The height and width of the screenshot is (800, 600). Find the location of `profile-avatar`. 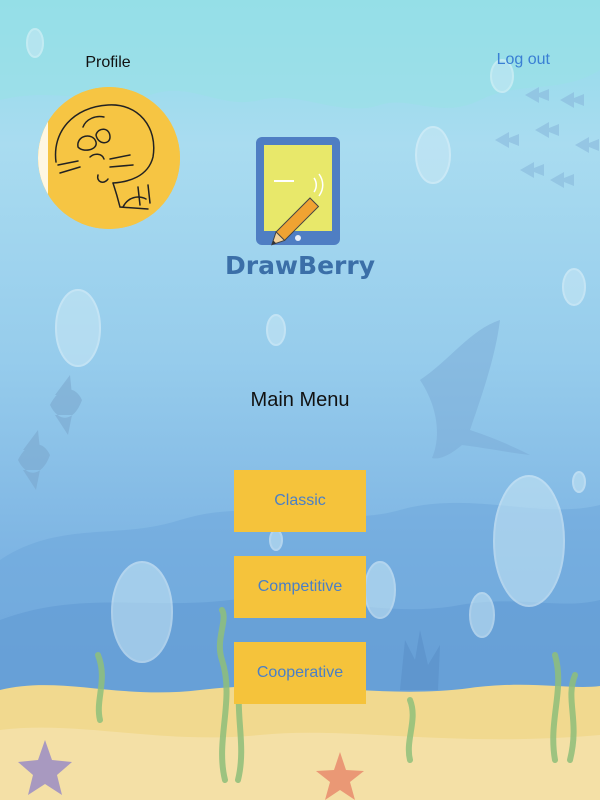

profile-avatar is located at coordinates (109, 158).